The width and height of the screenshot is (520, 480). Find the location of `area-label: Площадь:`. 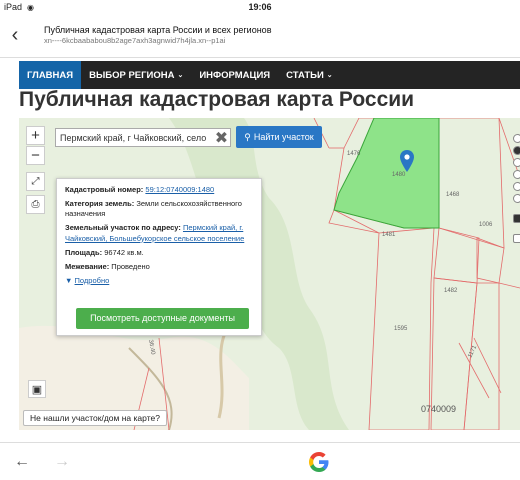

area-label: Площадь: is located at coordinates (84, 252).